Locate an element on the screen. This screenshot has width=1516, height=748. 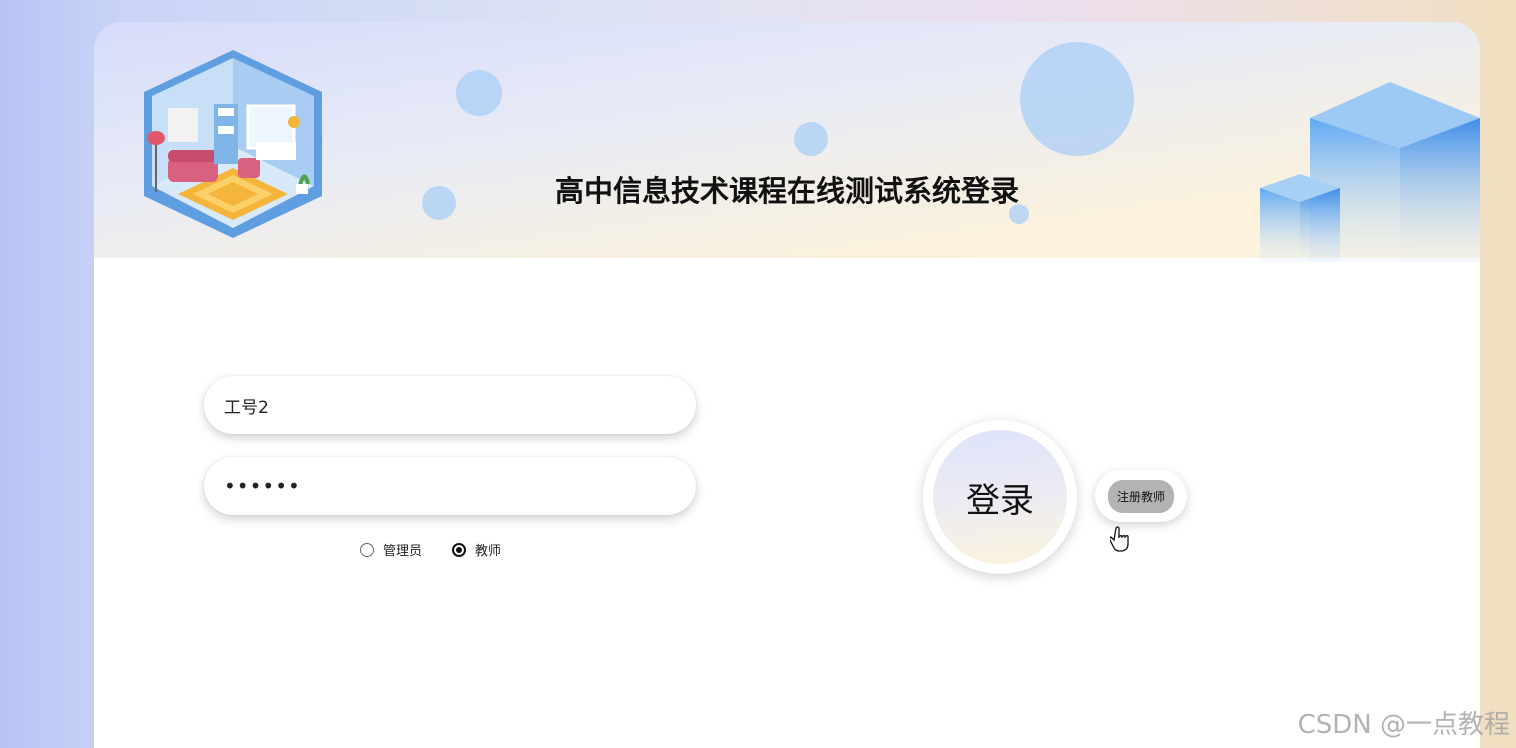
room-illustration-icon is located at coordinates (233, 144).